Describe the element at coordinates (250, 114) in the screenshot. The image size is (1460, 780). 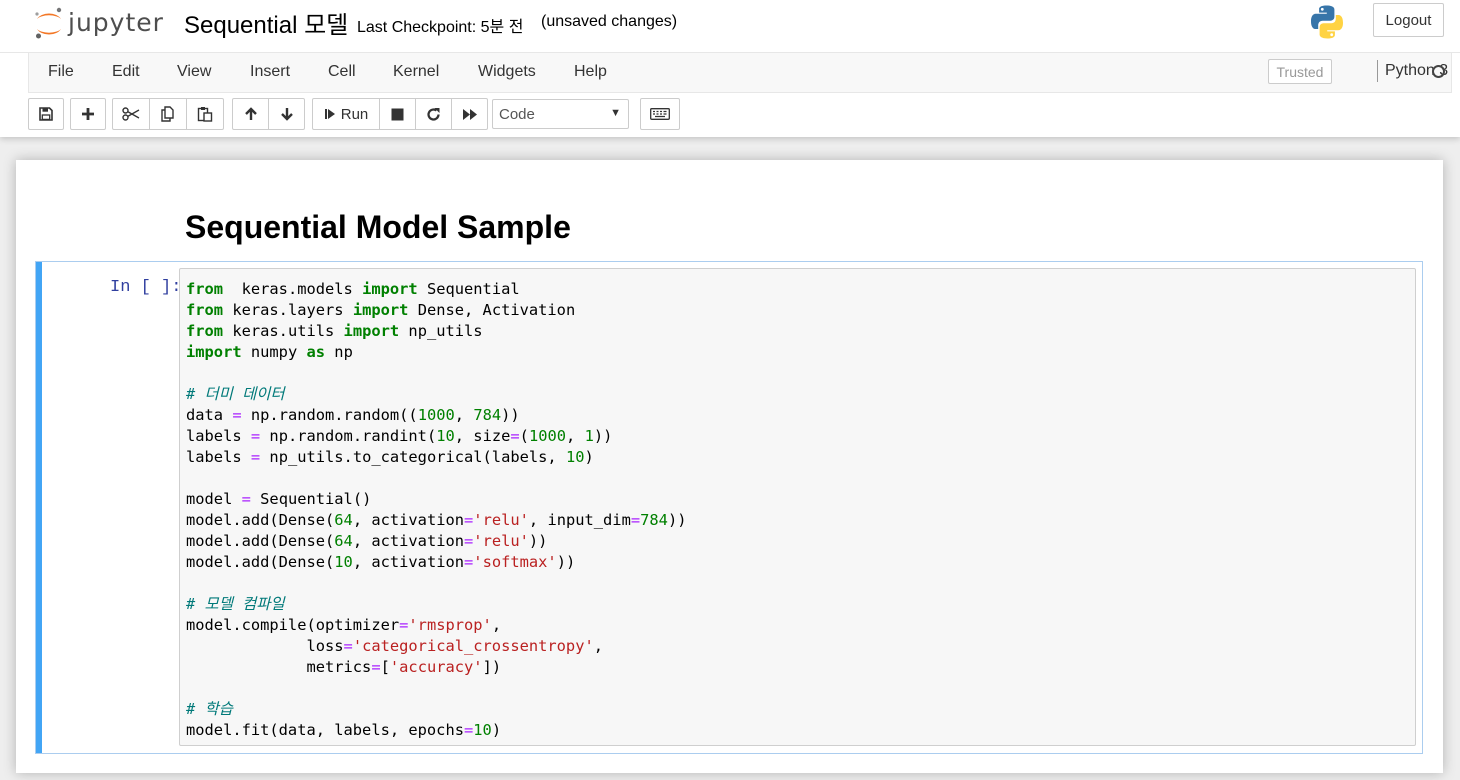
I see `move-up-button` at that location.